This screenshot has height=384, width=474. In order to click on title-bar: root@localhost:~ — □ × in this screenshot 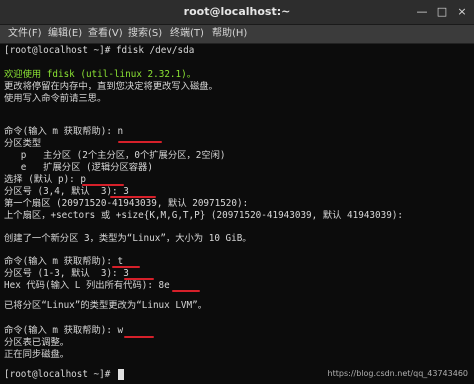, I will do `click(237, 12)`.